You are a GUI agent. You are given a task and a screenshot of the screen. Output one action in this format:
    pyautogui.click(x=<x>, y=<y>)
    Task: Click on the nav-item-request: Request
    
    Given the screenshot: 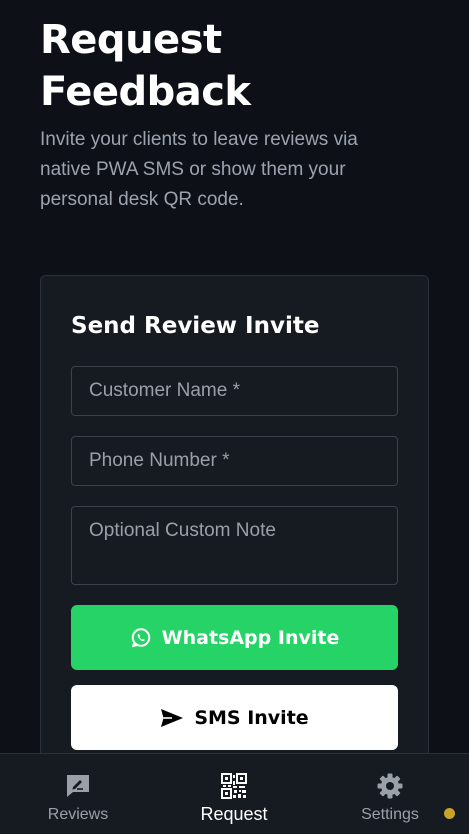 What is the action you would take?
    pyautogui.click(x=234, y=794)
    